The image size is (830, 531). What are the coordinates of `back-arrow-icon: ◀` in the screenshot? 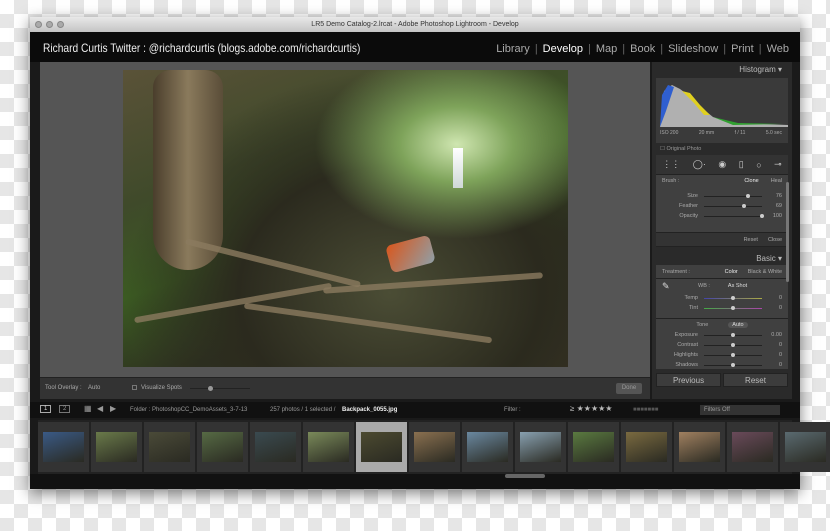 It's located at (100, 408).